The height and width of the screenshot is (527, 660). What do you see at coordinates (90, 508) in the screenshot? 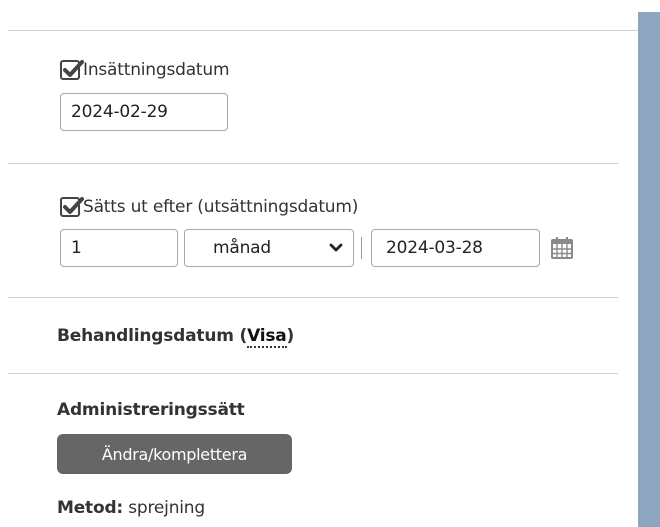
I see `method-label: Metod:` at bounding box center [90, 508].